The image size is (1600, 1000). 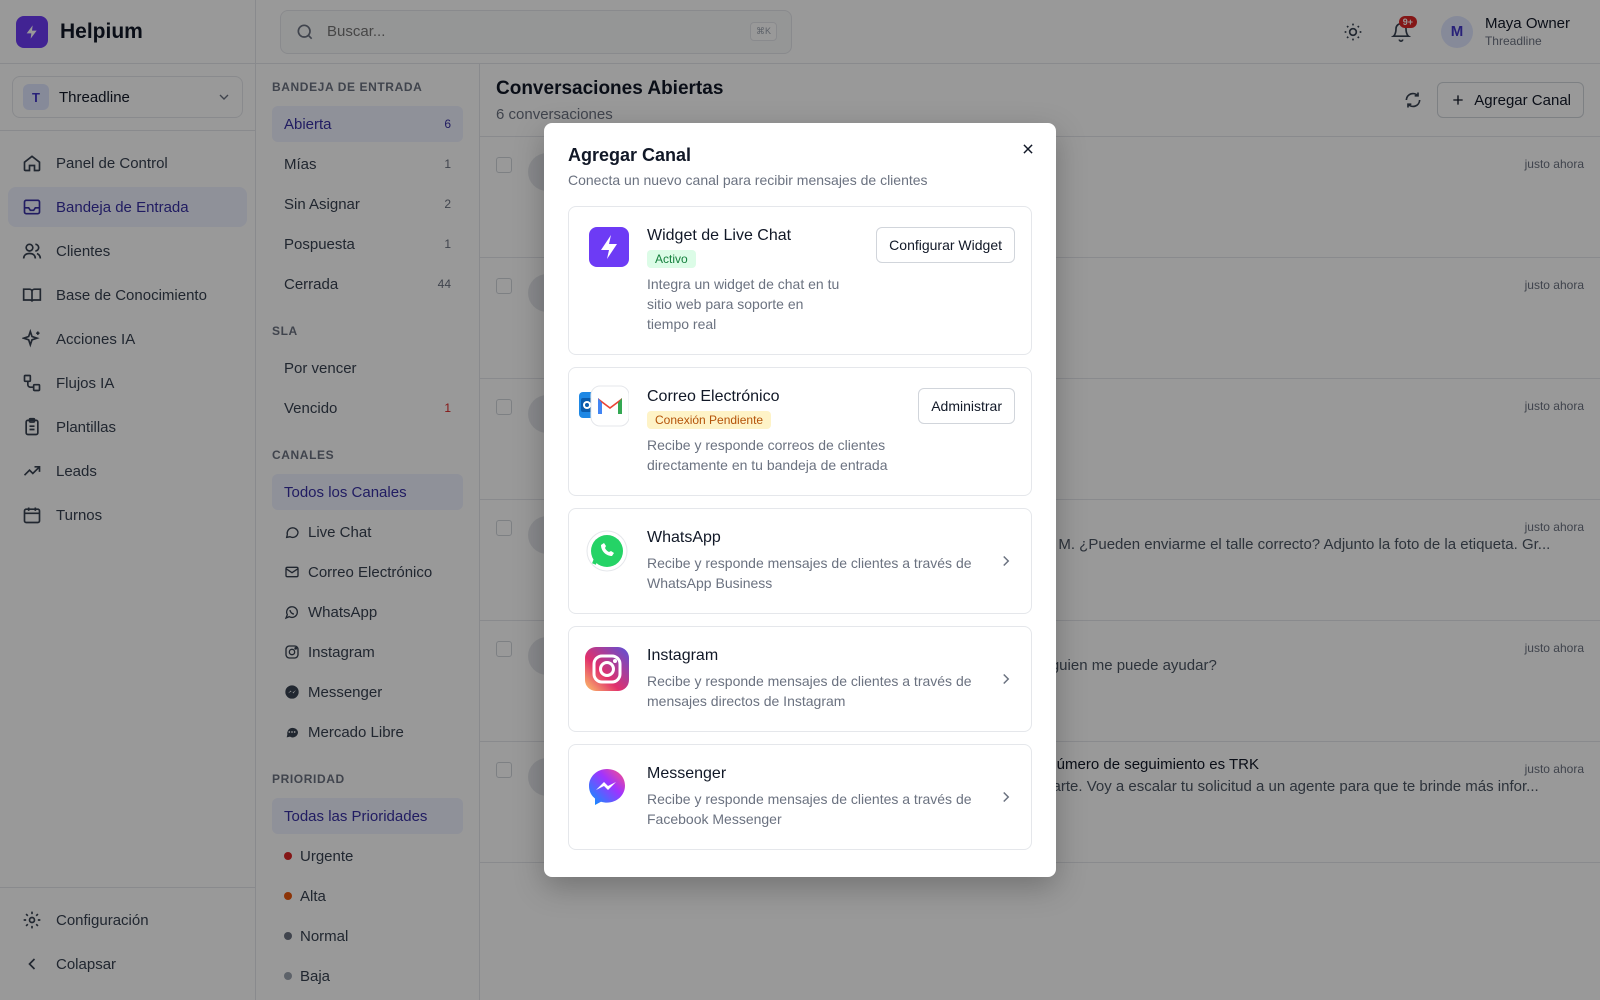 I want to click on channel-name: Messenger, so click(x=687, y=773).